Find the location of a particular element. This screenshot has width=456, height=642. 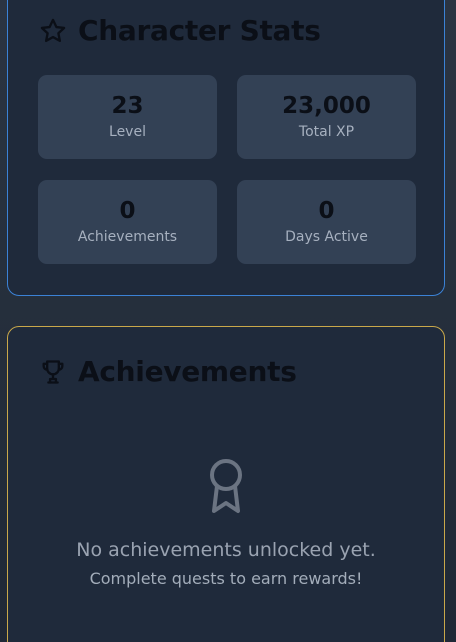

empty-hint: Complete quests to earn rewards! is located at coordinates (226, 578).